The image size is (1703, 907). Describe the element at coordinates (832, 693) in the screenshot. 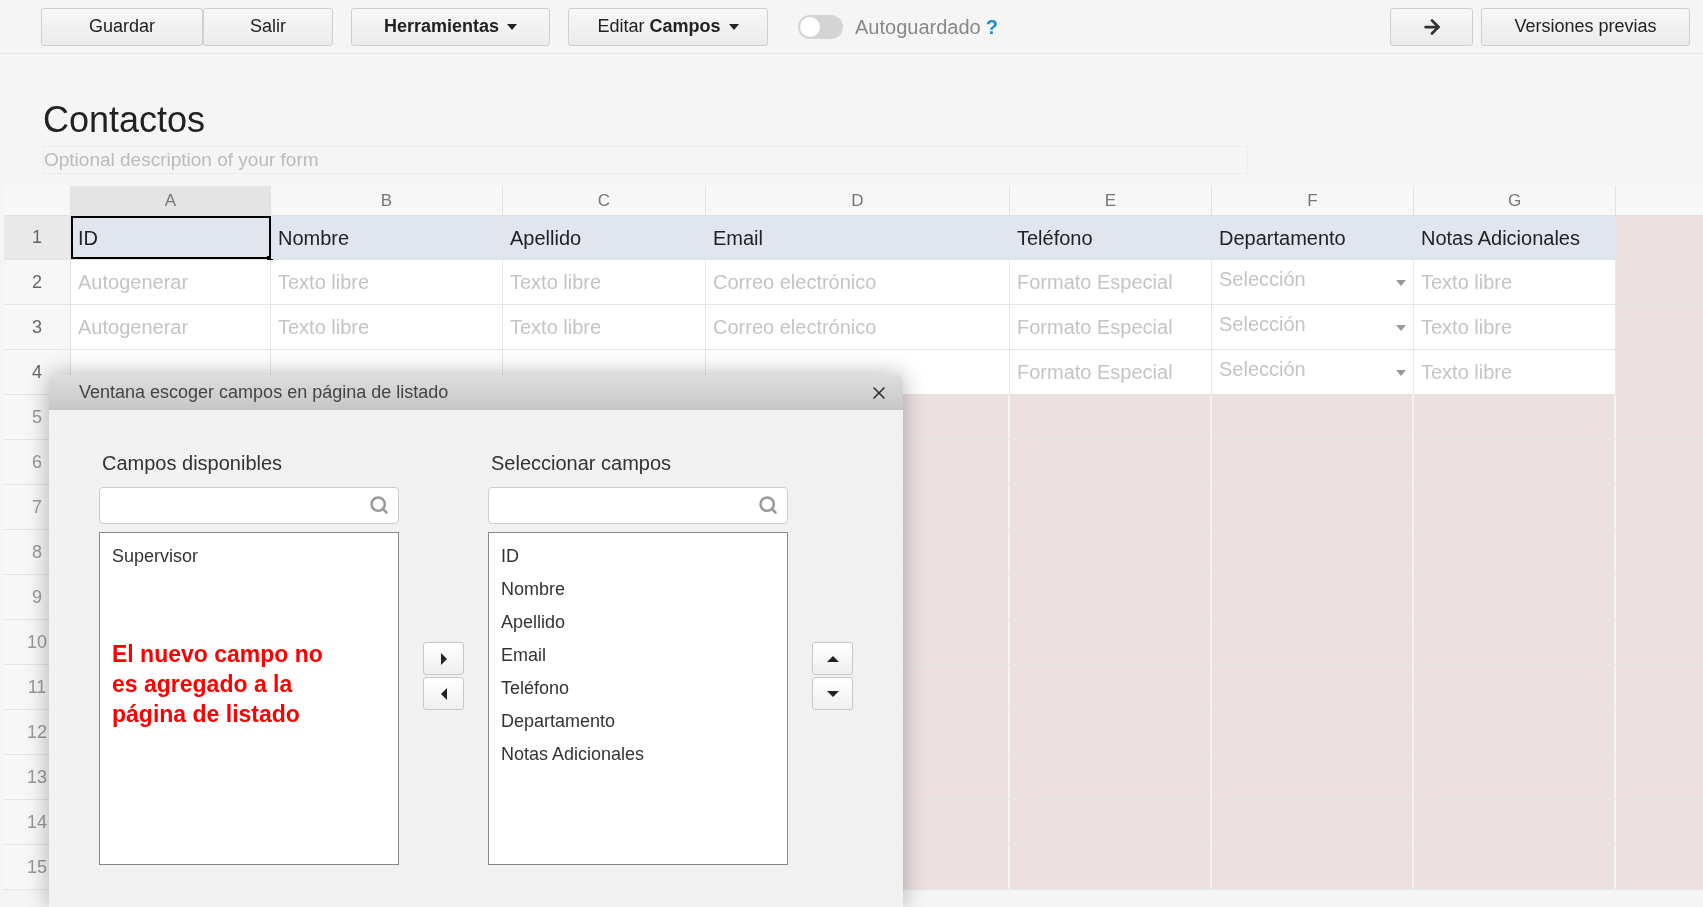

I see `move-down-button` at that location.